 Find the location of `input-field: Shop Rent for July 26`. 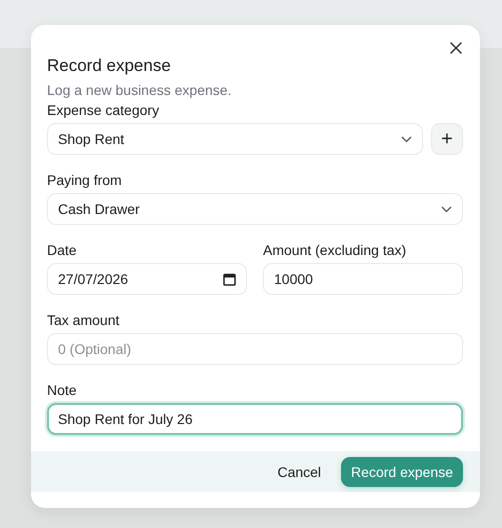

input-field: Shop Rent for July 26 is located at coordinates (255, 419).